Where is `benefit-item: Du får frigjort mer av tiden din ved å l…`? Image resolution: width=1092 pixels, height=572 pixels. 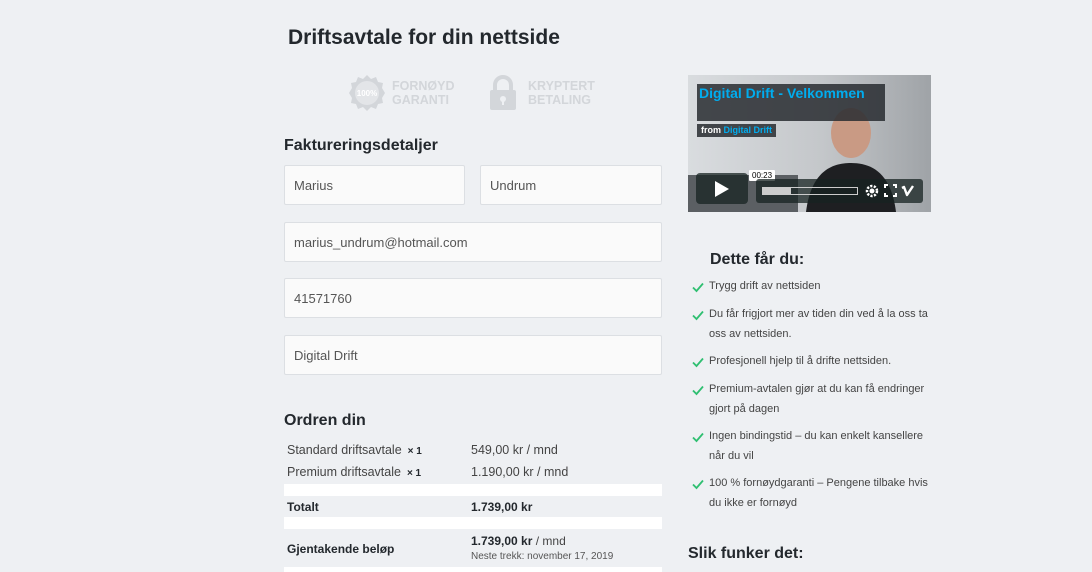 benefit-item: Du får frigjort mer av tiden din ved å l… is located at coordinates (814, 324).